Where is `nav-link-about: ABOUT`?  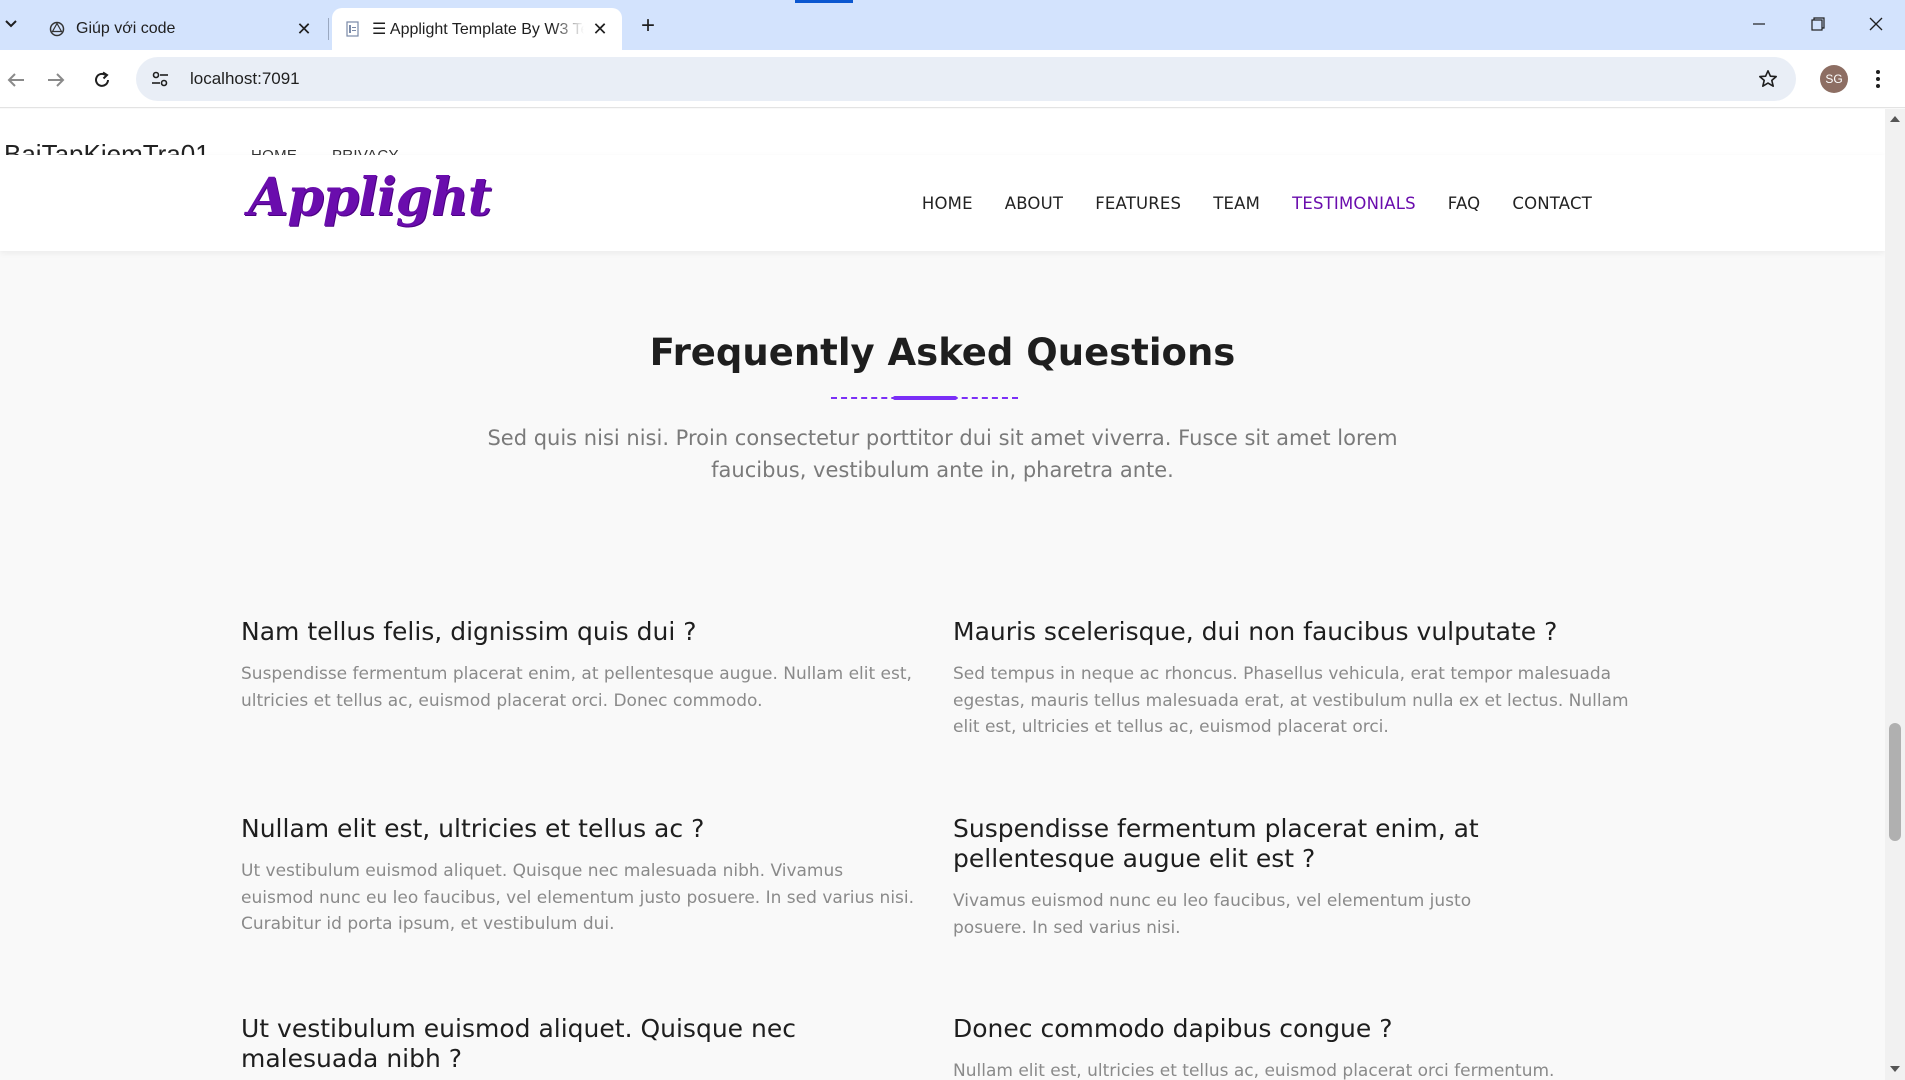 nav-link-about: ABOUT is located at coordinates (1034, 203).